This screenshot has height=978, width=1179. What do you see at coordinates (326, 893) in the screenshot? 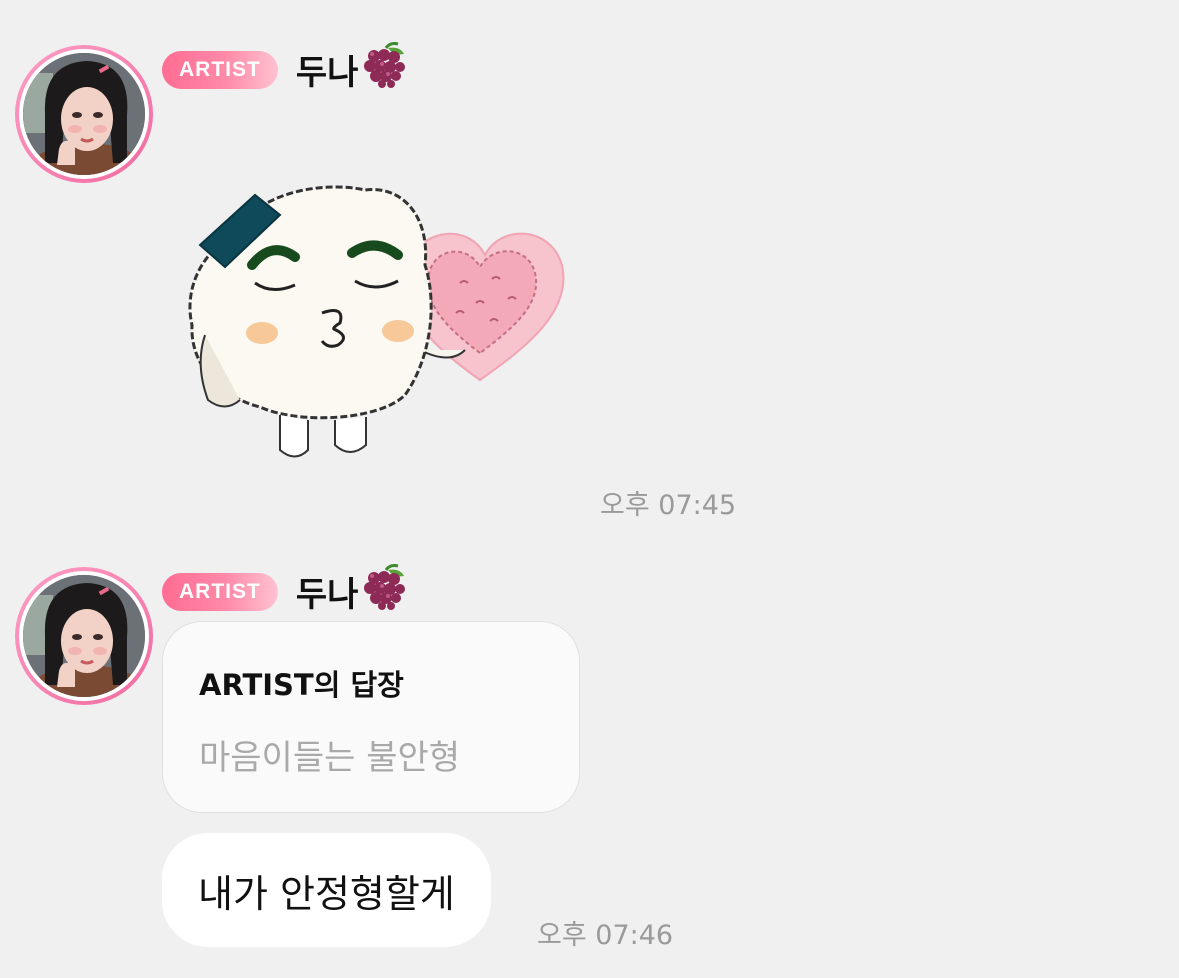
I see `message-text: 내가 안정형할게` at bounding box center [326, 893].